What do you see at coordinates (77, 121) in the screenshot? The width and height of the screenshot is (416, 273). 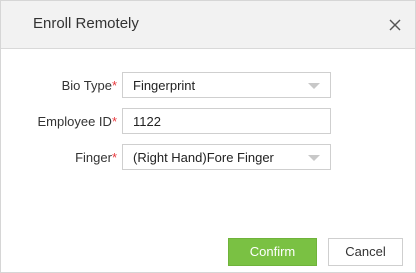 I see `employee-id-label: Employee ID*` at bounding box center [77, 121].